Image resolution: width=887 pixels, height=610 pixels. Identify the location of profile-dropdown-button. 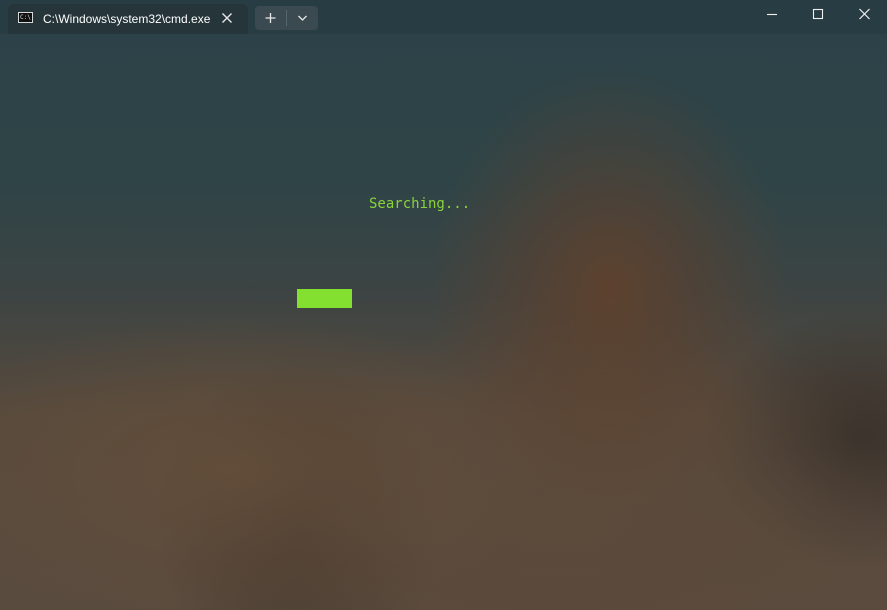
(302, 18).